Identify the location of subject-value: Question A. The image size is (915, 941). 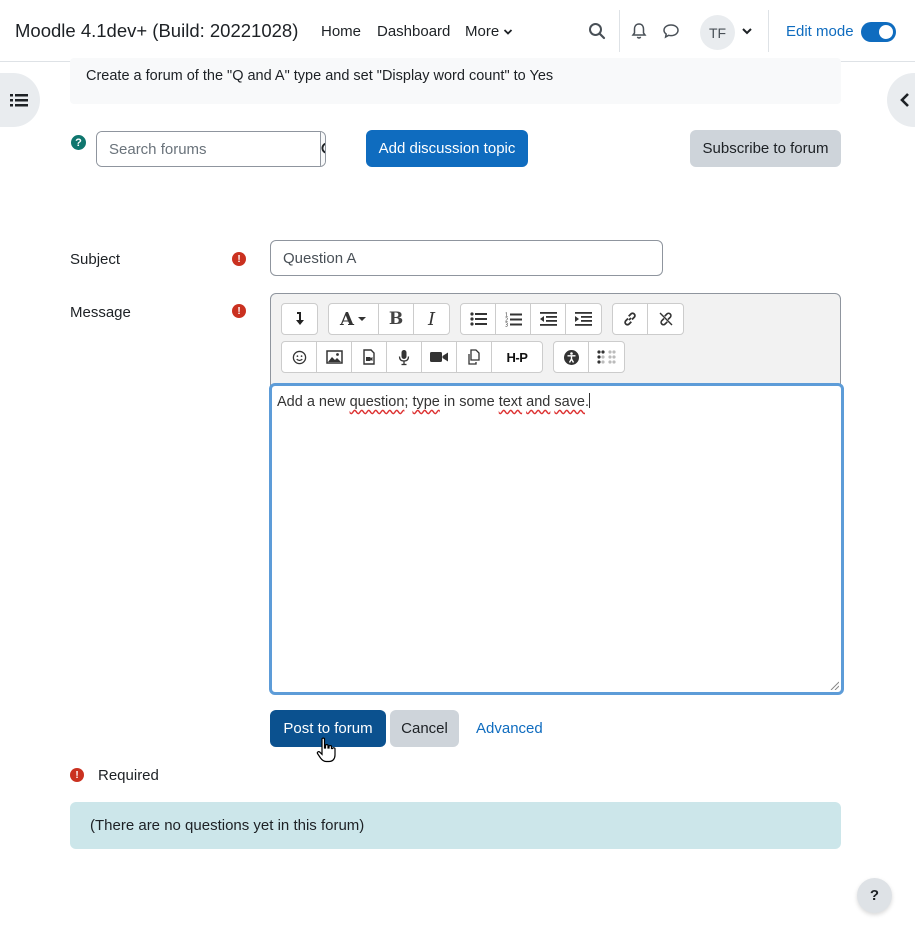
(320, 258).